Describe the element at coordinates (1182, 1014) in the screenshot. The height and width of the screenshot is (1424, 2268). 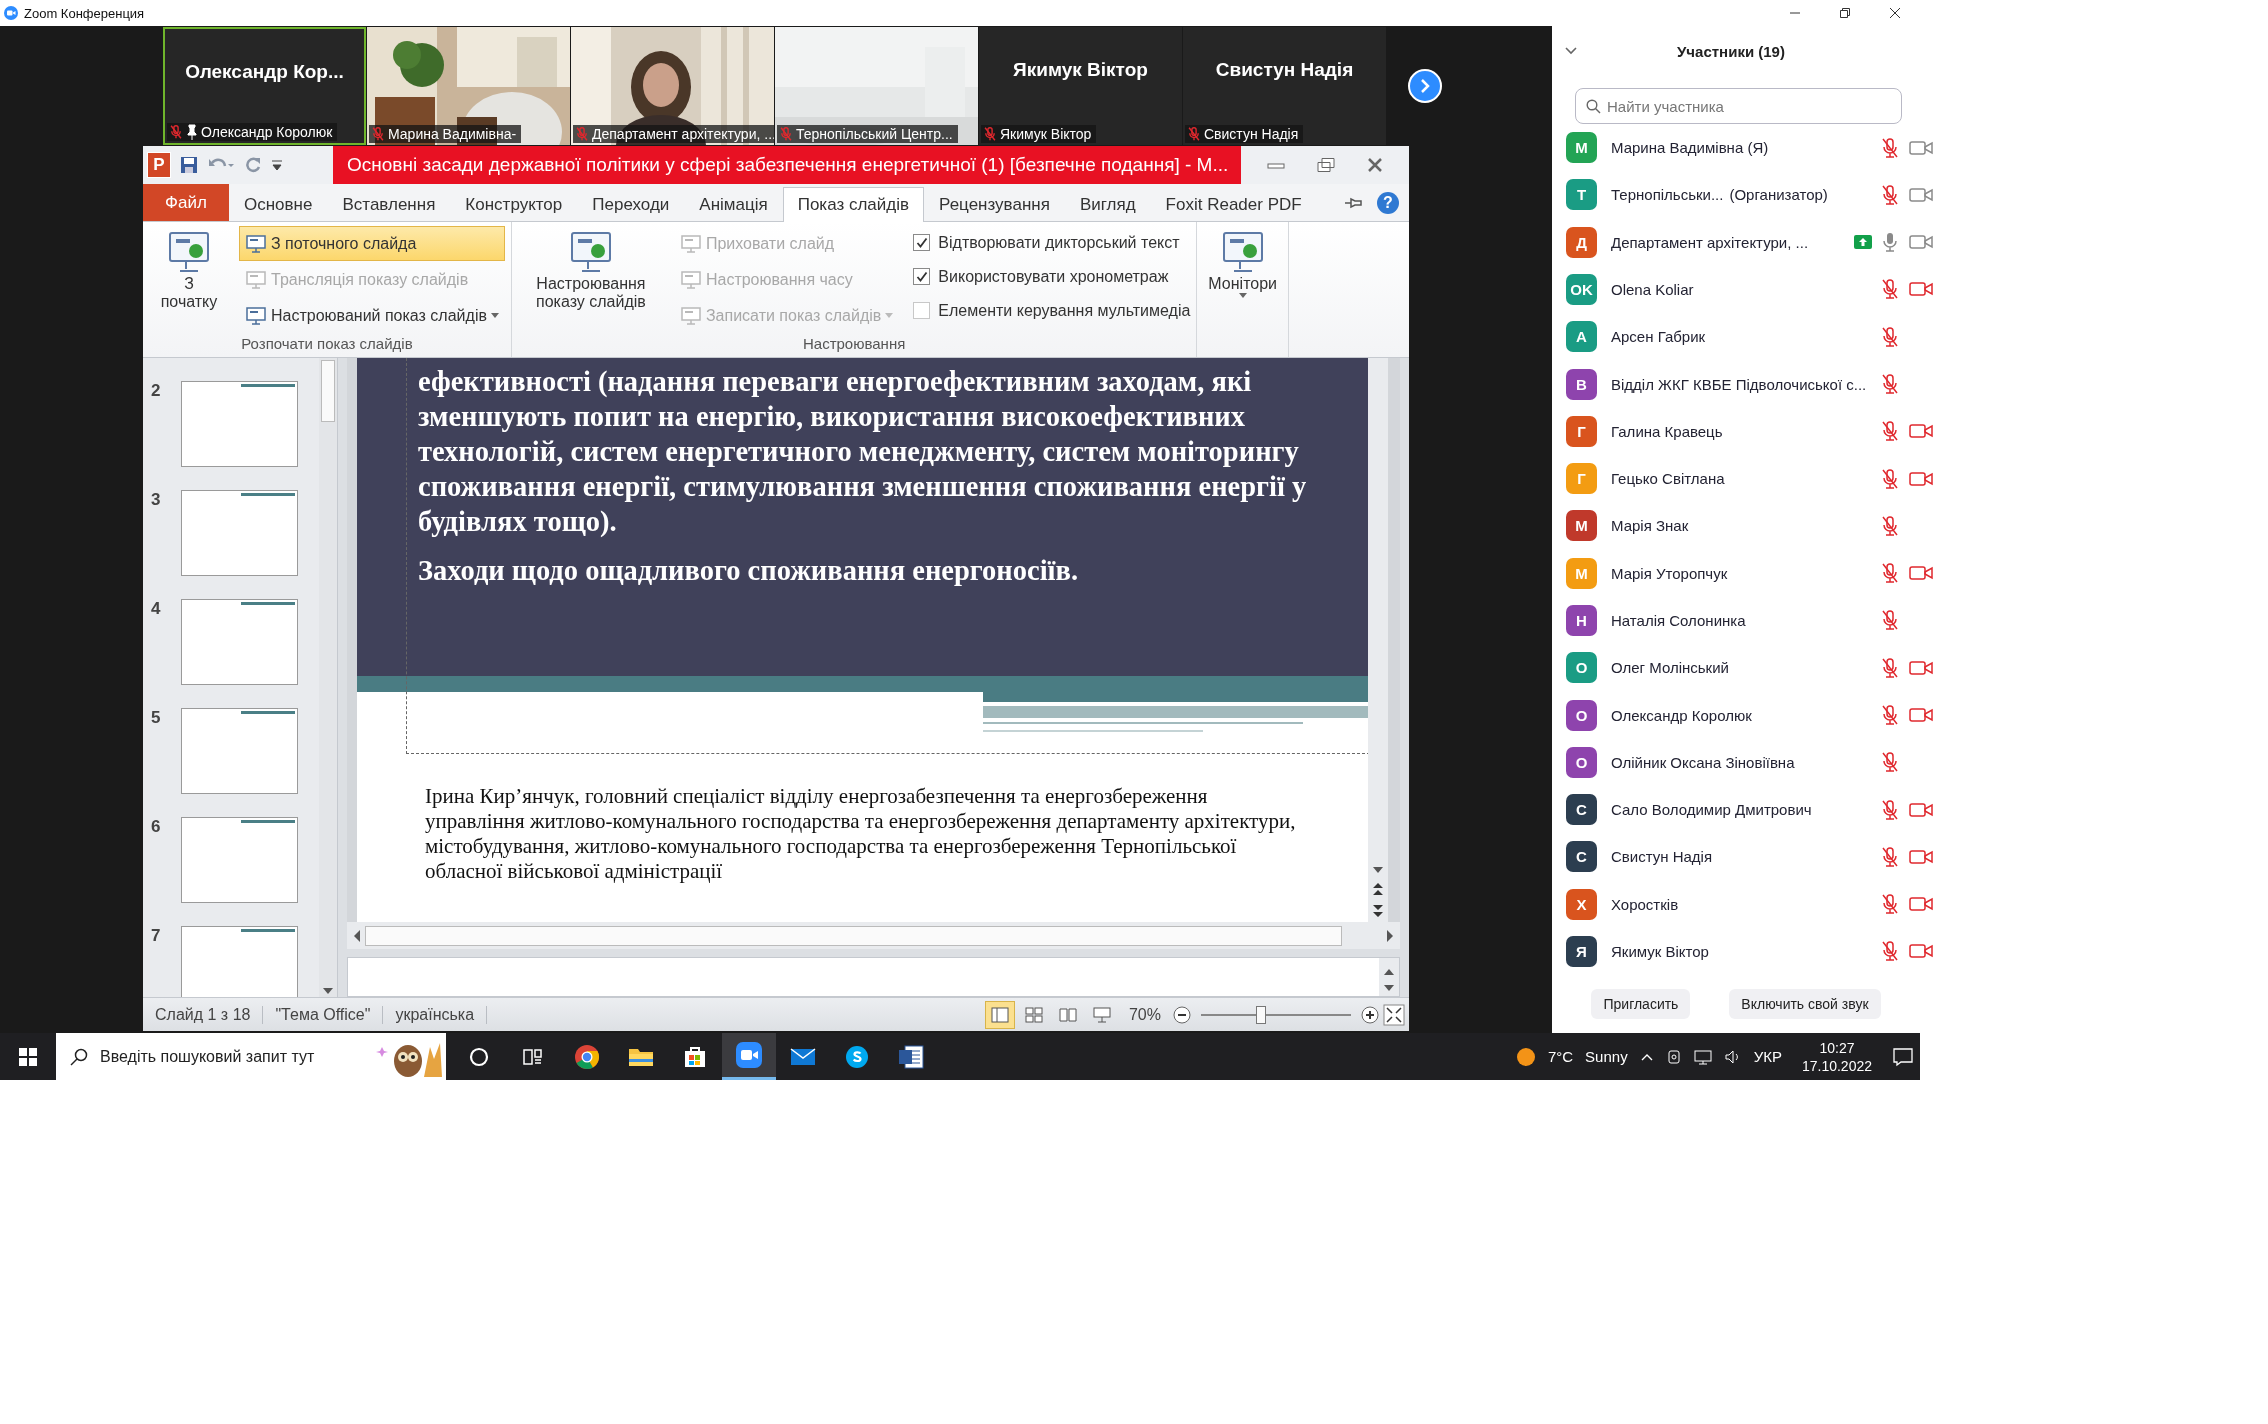
I see `zoom-out-icon` at that location.